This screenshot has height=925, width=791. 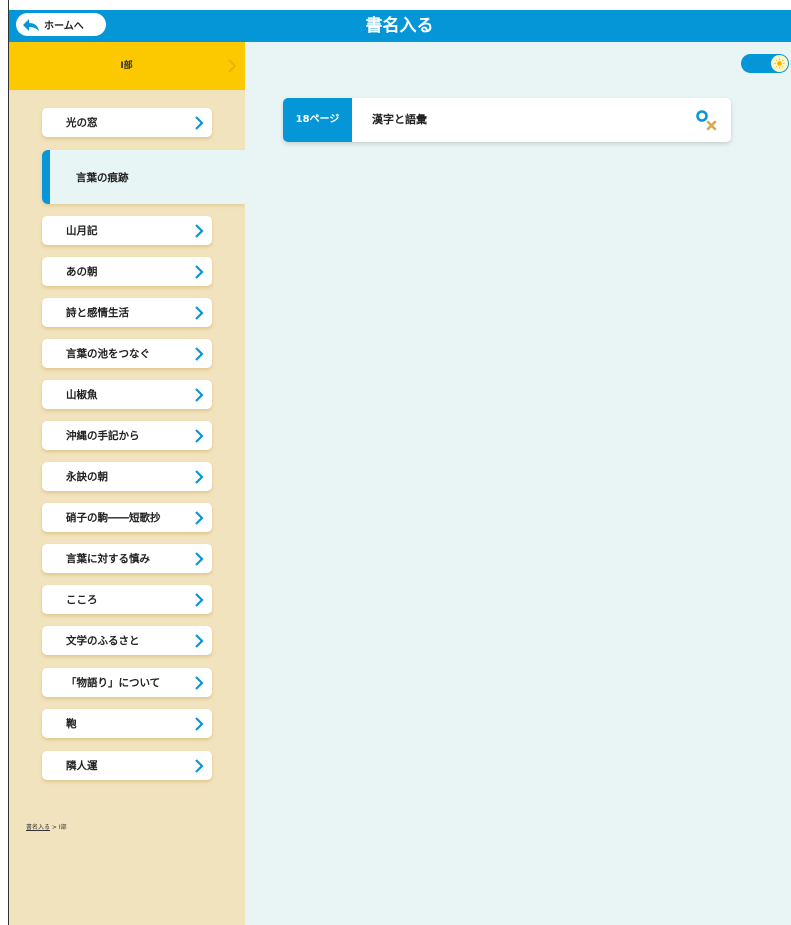 I want to click on toggle-knob, so click(x=779, y=63).